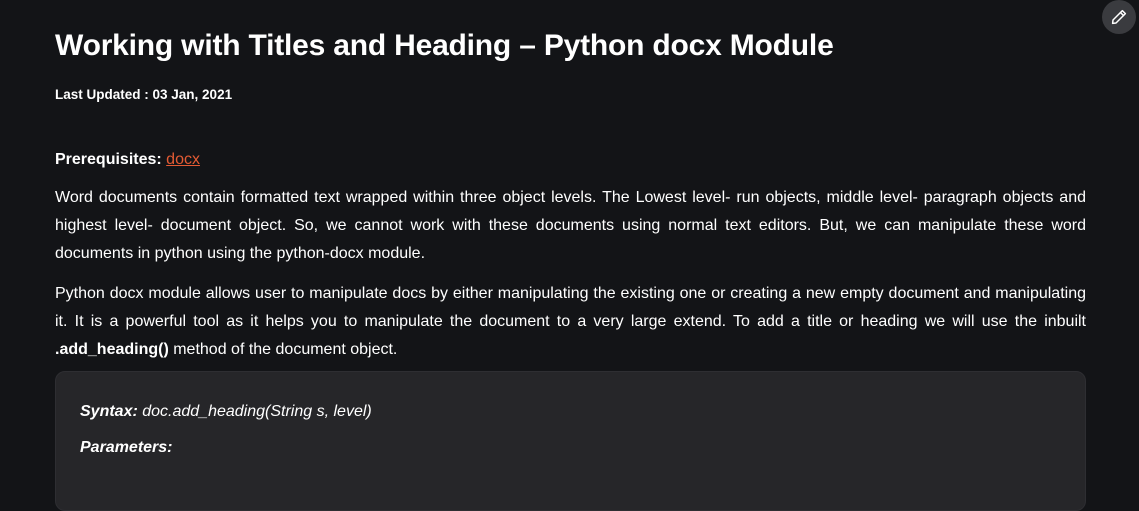 Image resolution: width=1139 pixels, height=511 pixels. What do you see at coordinates (104, 94) in the screenshot?
I see `last-updated-label: Last Updated :` at bounding box center [104, 94].